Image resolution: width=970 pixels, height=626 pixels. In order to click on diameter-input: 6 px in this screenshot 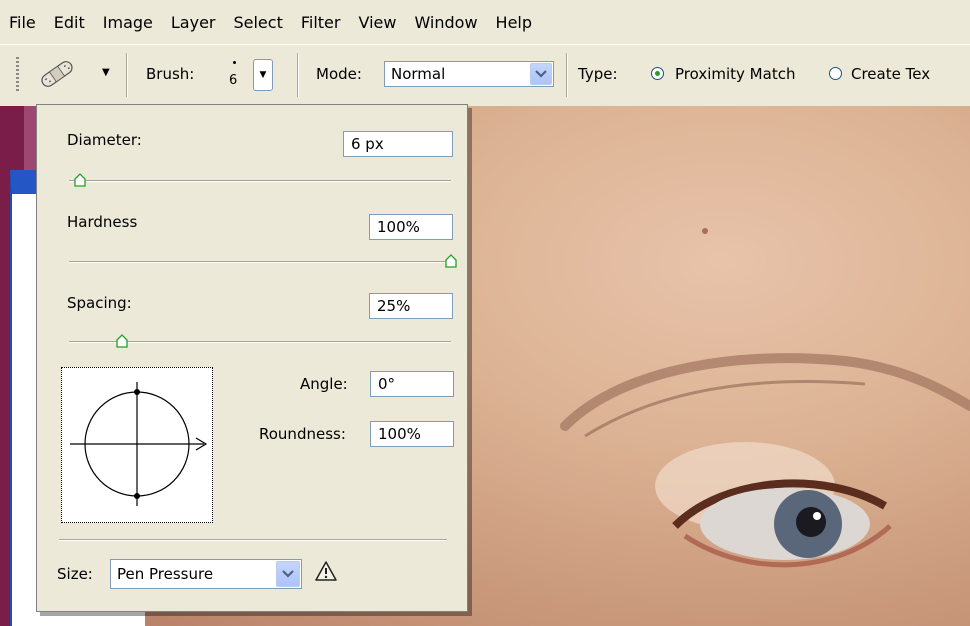, I will do `click(398, 144)`.